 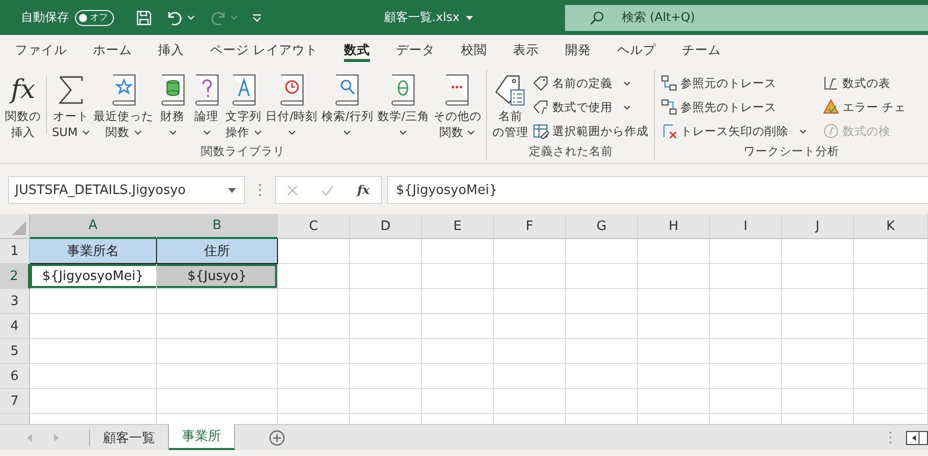 What do you see at coordinates (314, 226) in the screenshot?
I see `column-header: C` at bounding box center [314, 226].